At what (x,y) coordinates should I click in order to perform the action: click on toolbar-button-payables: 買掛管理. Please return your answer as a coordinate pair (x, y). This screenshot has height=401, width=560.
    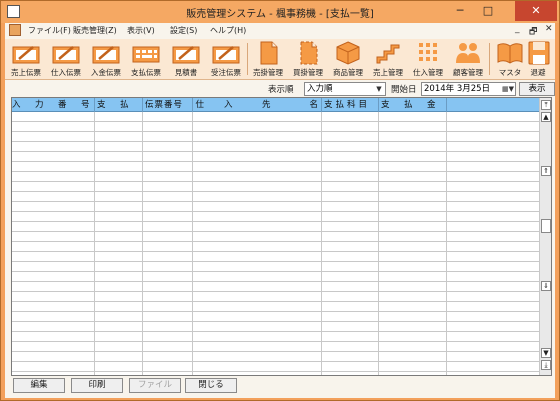
    Looking at the image, I should click on (308, 59).